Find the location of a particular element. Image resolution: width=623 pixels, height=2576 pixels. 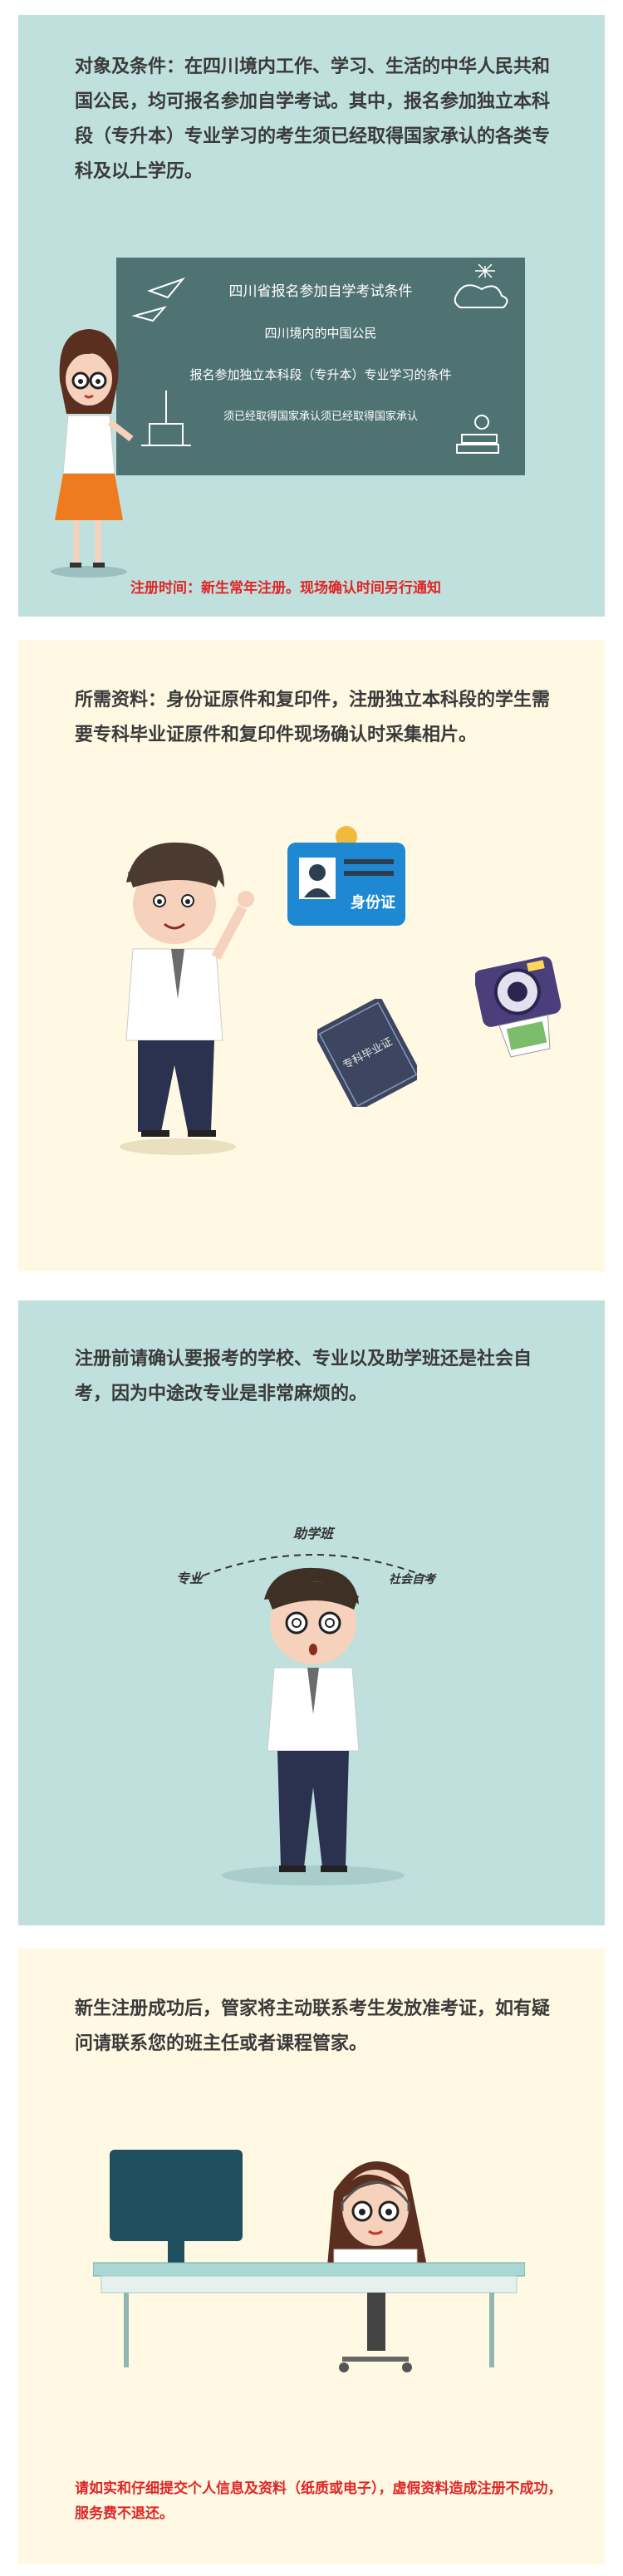

id-card-label: 身份证 is located at coordinates (373, 902).